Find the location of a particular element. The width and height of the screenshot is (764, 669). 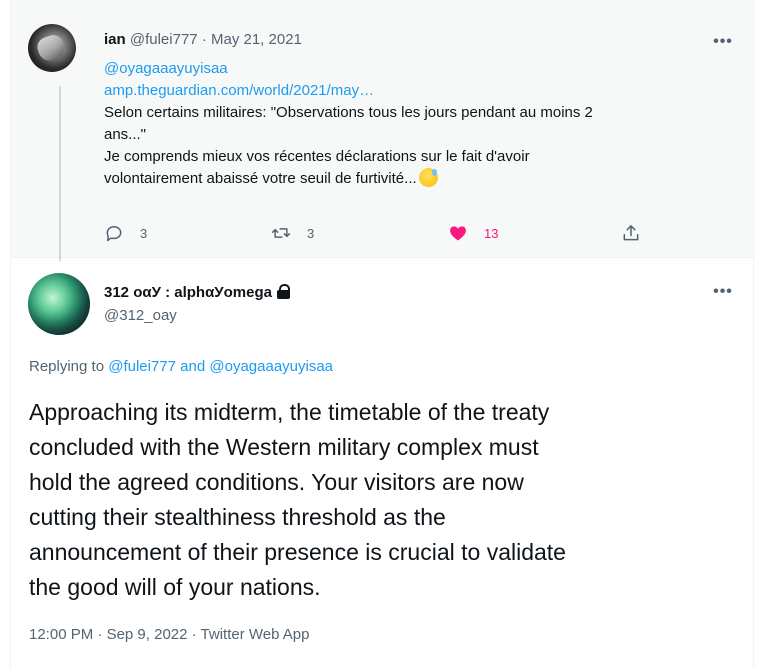

tweet-header: ian @fulei777 · May 21, 2021 is located at coordinates (203, 40).